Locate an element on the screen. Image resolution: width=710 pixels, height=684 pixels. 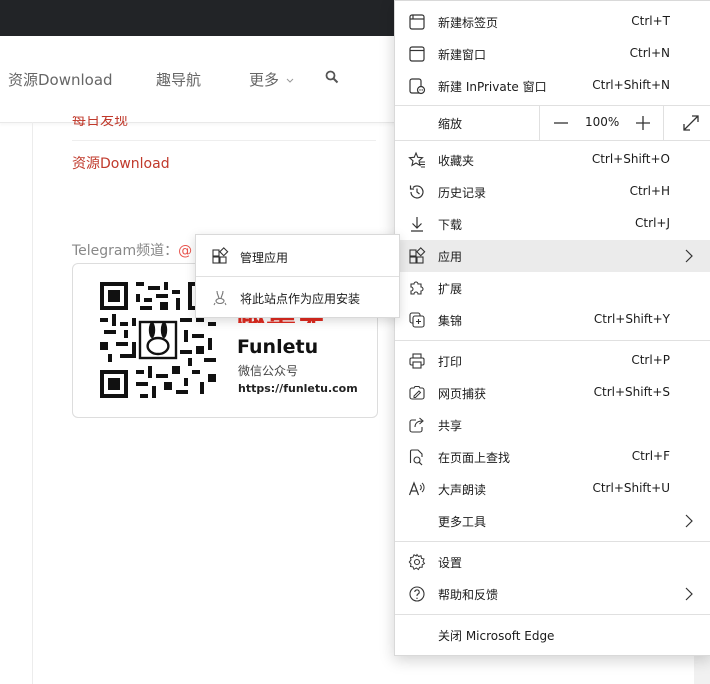
window-icon is located at coordinates (417, 54).